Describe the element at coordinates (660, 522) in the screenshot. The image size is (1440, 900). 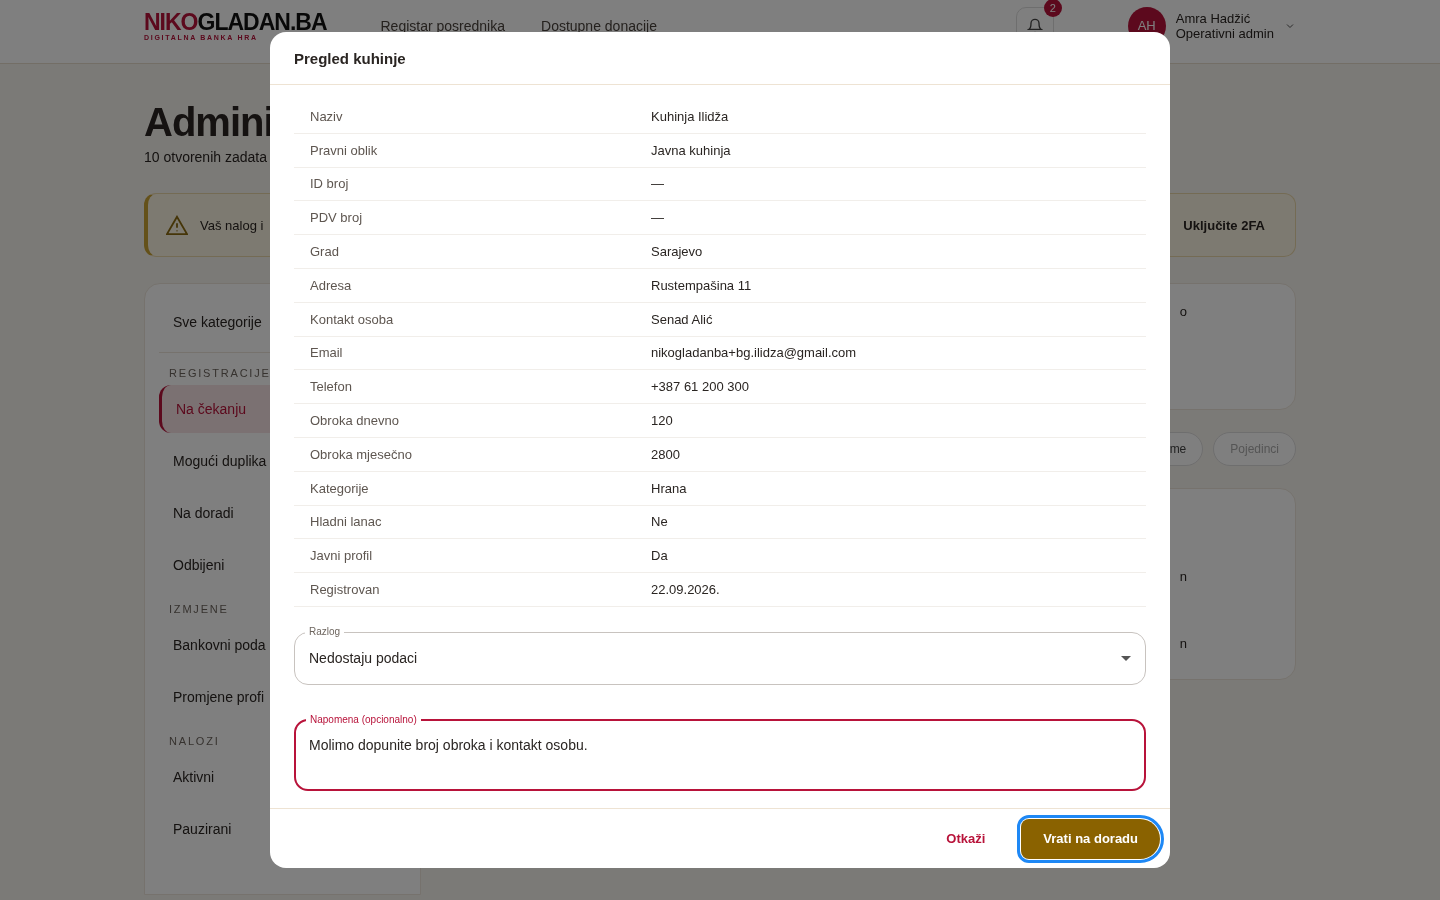
I see `detail-value: Ne` at that location.